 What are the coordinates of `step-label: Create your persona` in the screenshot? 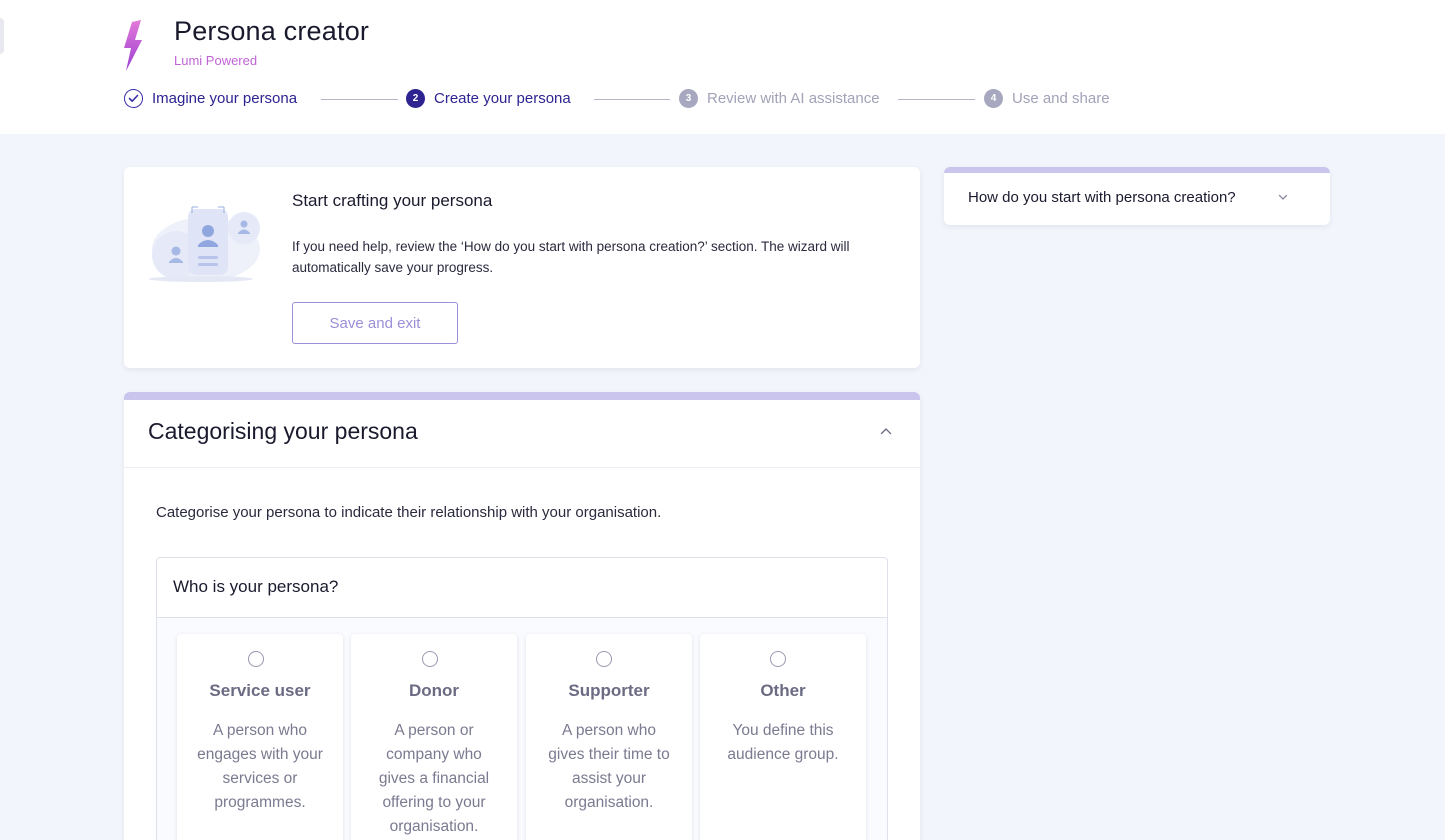 It's located at (502, 98).